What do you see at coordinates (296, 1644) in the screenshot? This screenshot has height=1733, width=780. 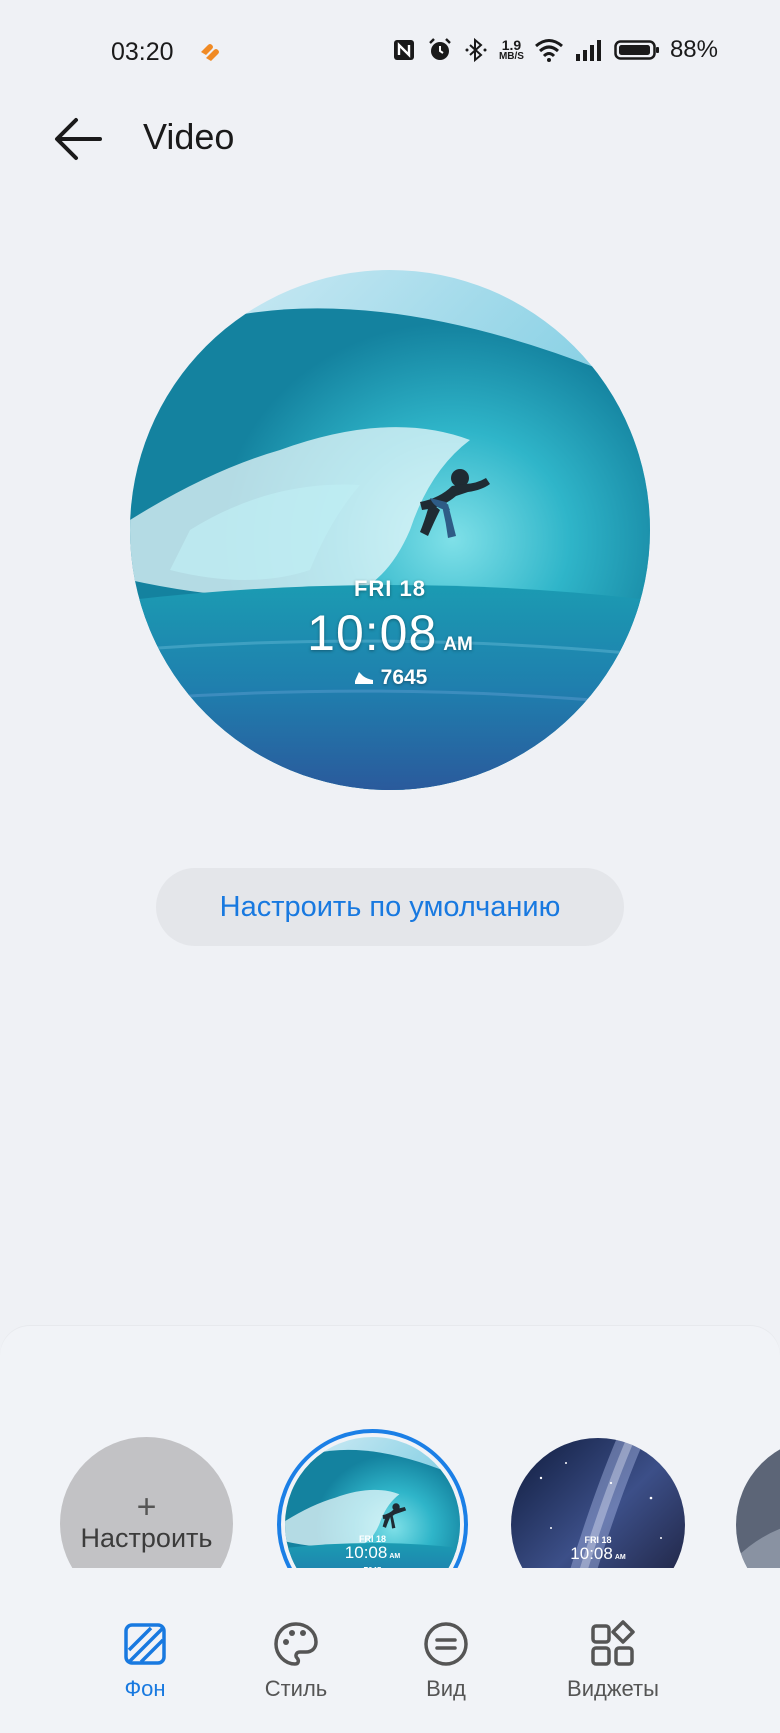 I see `palette-icon` at bounding box center [296, 1644].